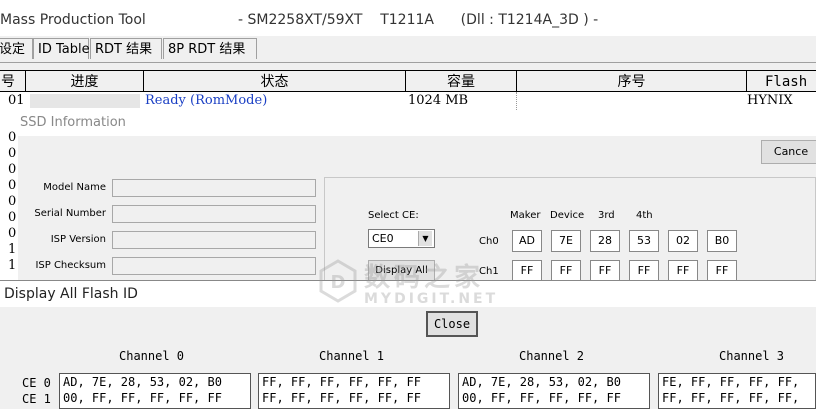 This screenshot has width=816, height=409. I want to click on channel-3-id-box: FE, FF, FF, FF, FF, FF, FF, FF, FF, FF,, so click(737, 391).